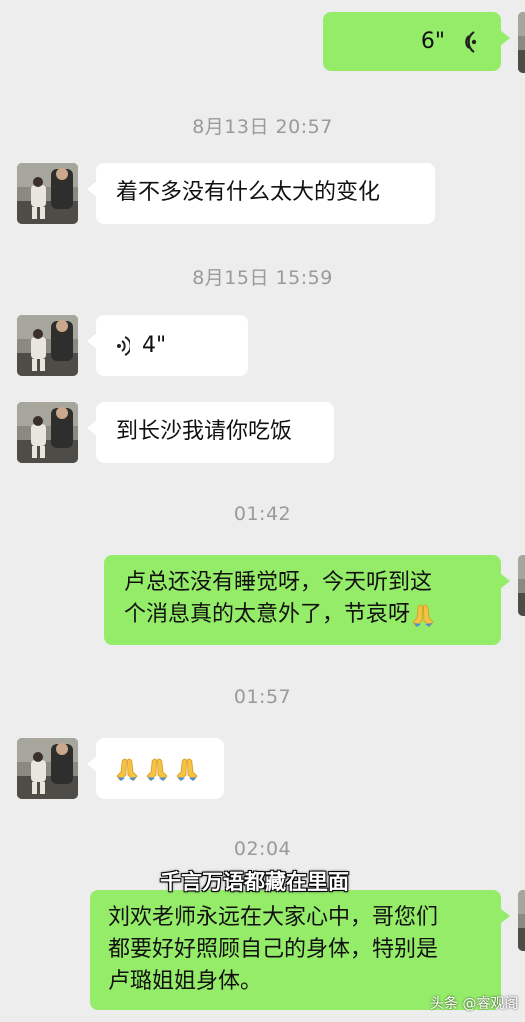 This screenshot has height=1022, width=525. I want to click on timestamp: 01:42, so click(262, 514).